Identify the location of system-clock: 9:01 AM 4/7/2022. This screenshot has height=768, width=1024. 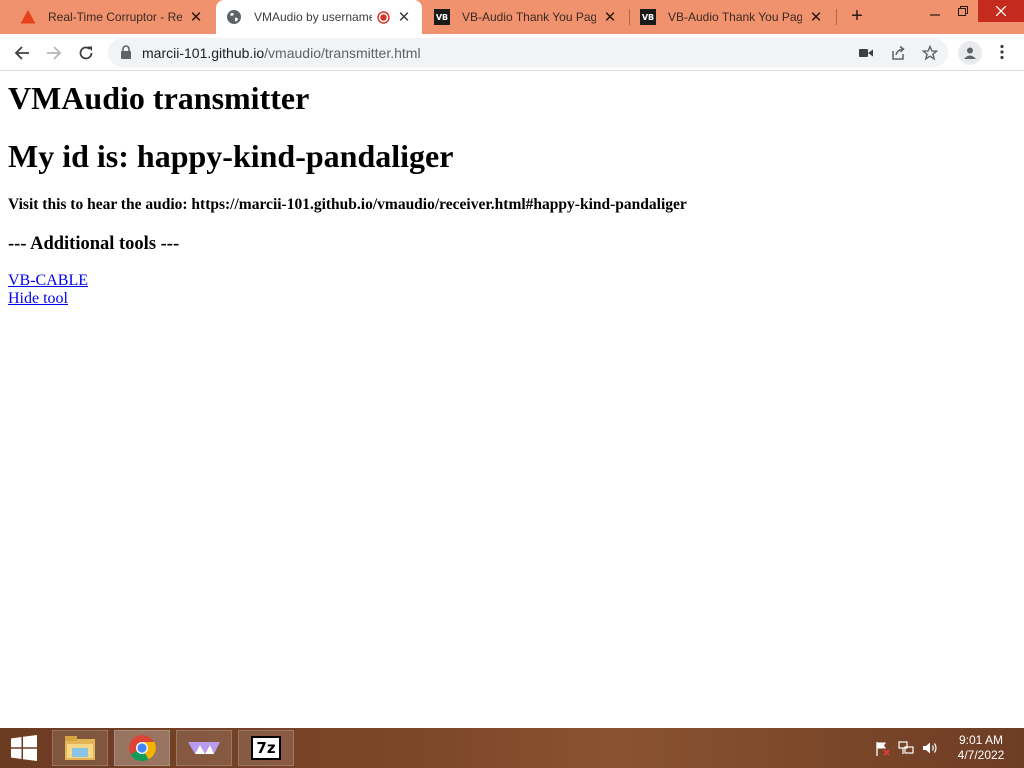
(981, 748).